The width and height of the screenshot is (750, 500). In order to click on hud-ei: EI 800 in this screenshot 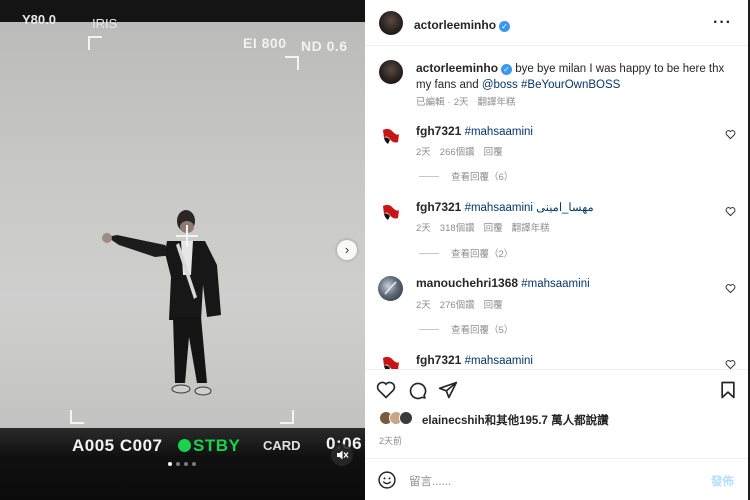, I will do `click(265, 43)`.